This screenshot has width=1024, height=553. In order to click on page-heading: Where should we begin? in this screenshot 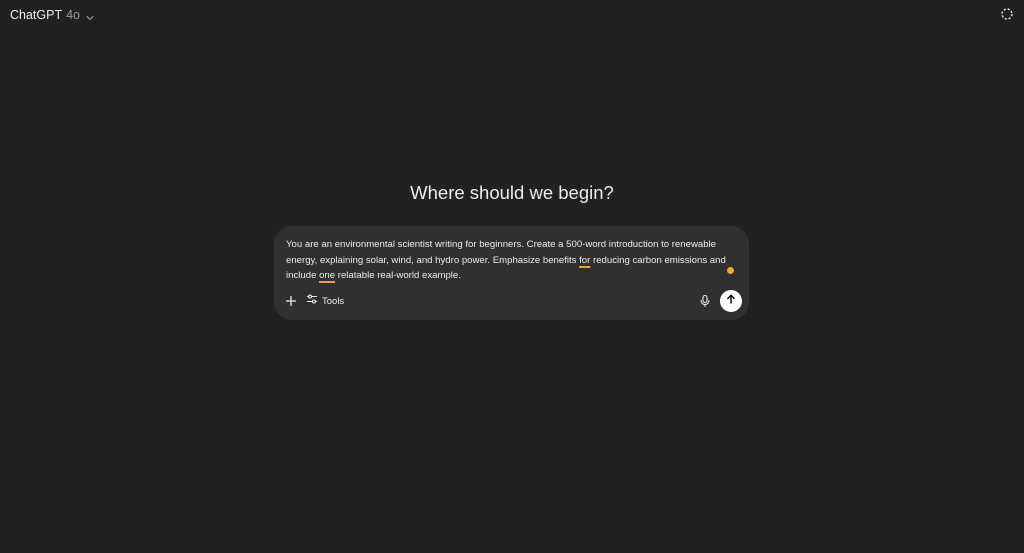, I will do `click(512, 192)`.